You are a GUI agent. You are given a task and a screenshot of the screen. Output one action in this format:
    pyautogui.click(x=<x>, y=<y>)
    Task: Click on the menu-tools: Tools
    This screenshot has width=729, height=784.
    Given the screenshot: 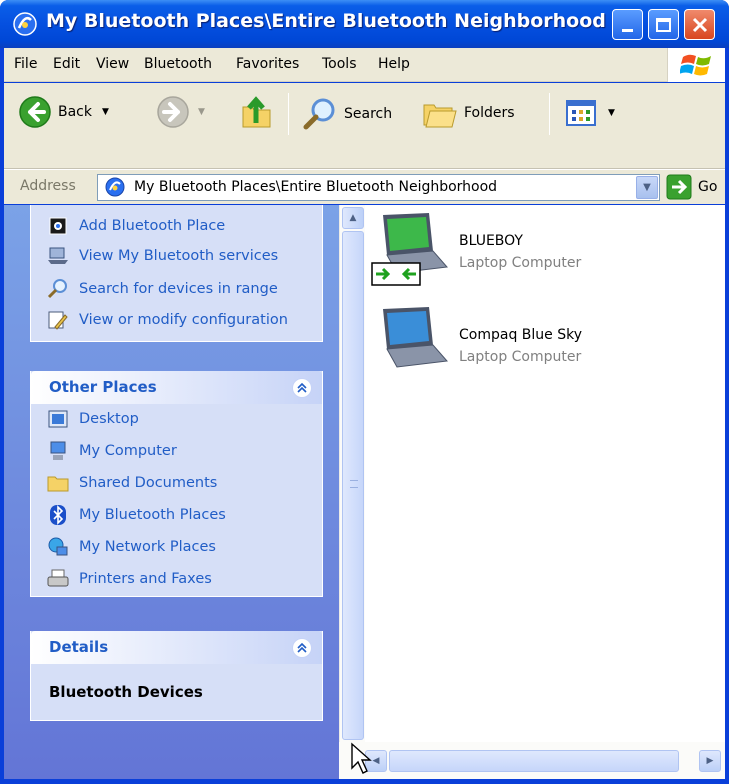 What is the action you would take?
    pyautogui.click(x=339, y=64)
    